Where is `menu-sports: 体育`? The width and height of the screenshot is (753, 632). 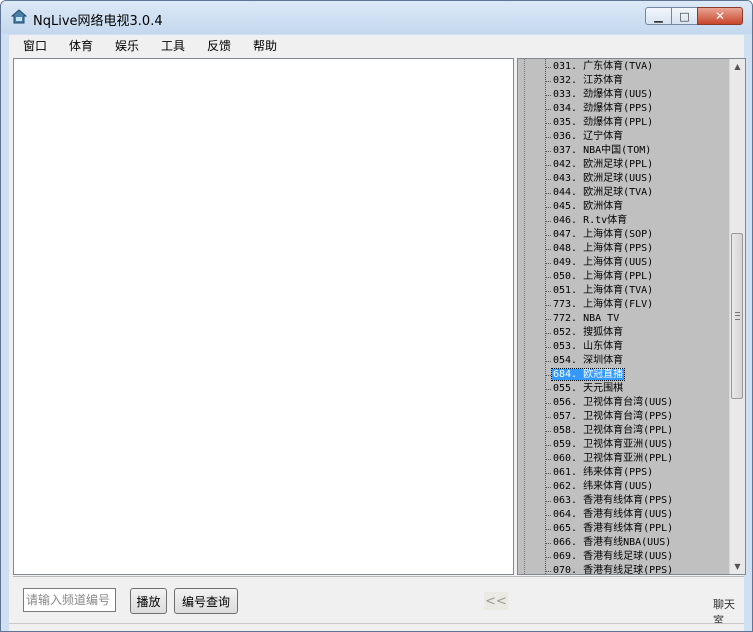 menu-sports: 体育 is located at coordinates (81, 45).